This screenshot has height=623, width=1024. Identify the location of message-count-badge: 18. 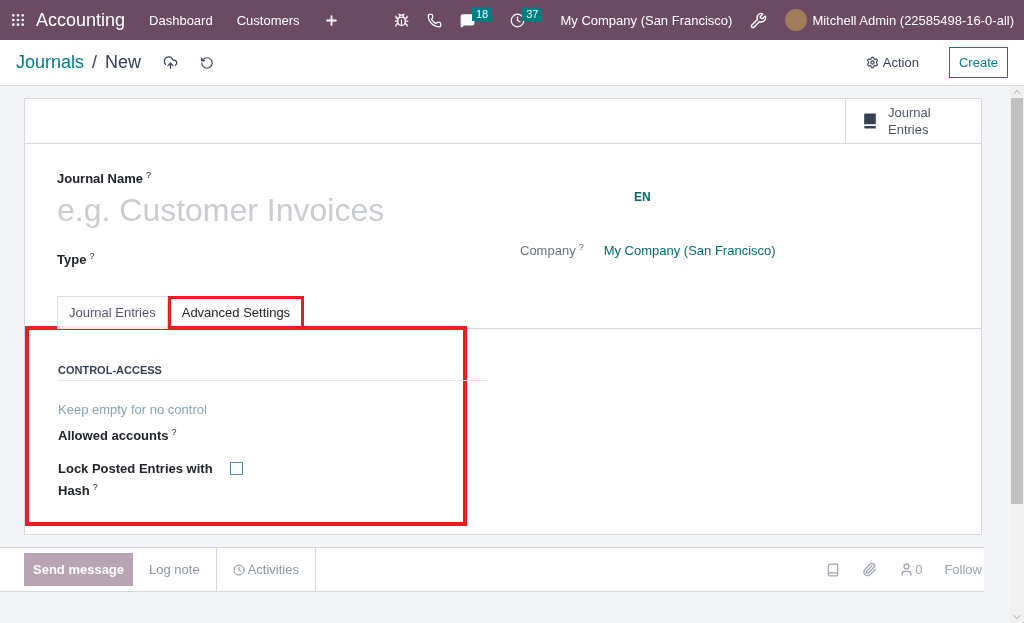
(482, 13).